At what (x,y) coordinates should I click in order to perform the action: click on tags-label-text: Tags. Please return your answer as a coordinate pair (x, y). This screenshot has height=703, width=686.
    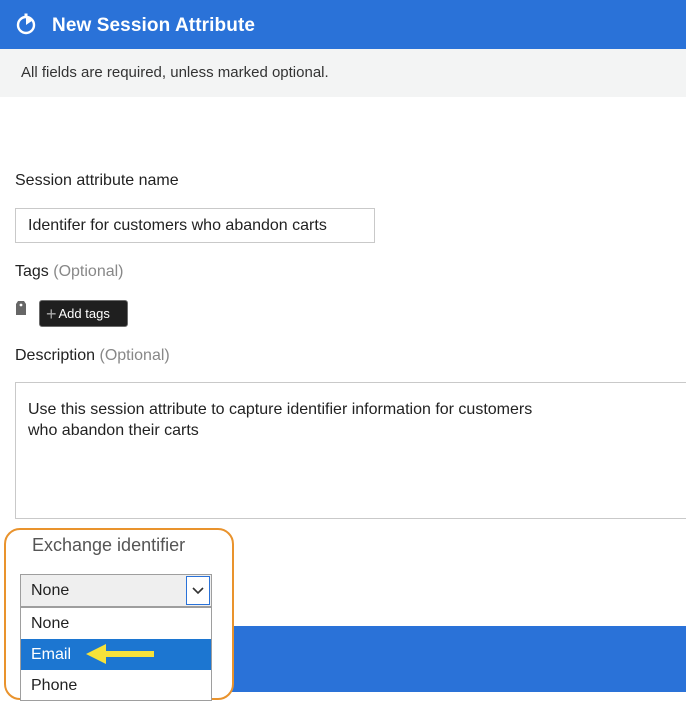
    Looking at the image, I should click on (32, 271).